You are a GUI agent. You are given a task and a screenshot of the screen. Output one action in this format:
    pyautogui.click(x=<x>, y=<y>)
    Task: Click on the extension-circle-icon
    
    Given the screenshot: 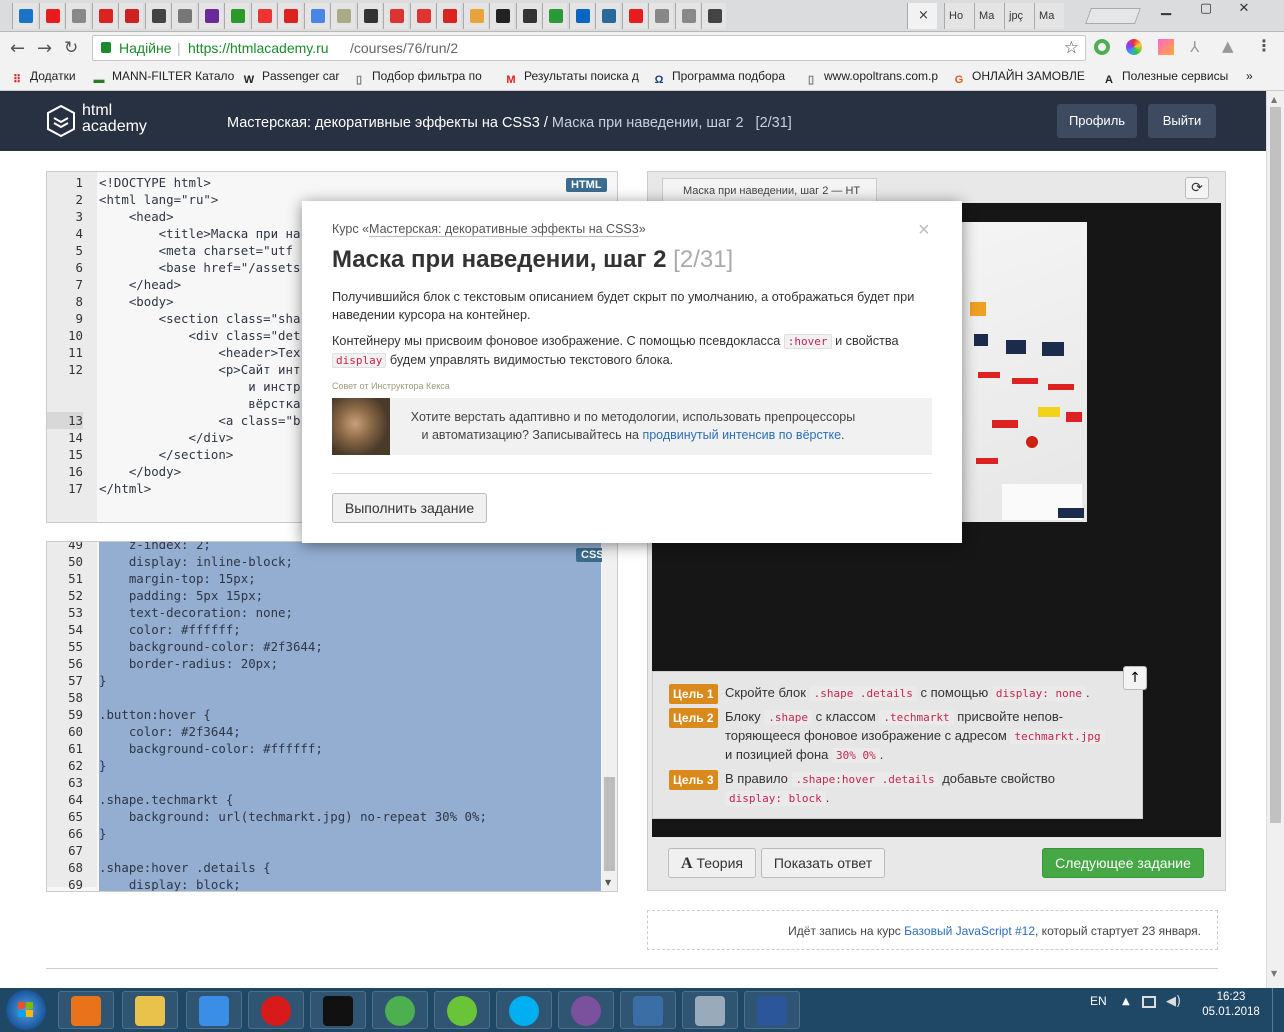 What is the action you would take?
    pyautogui.click(x=1102, y=47)
    